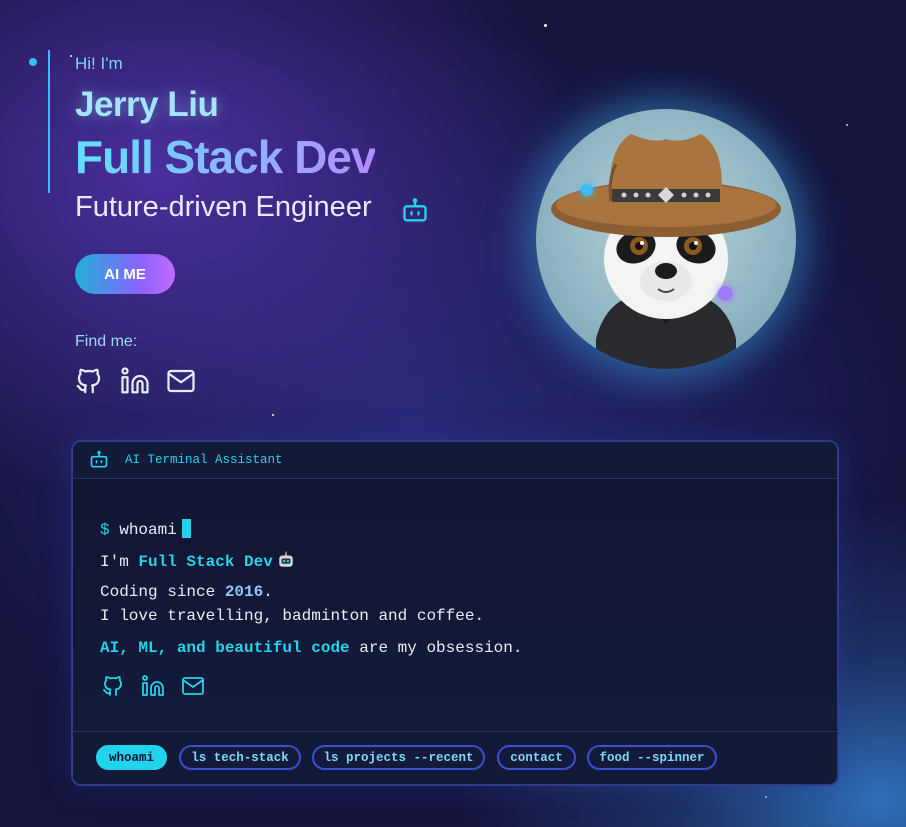 The image size is (906, 827). I want to click on chip-contact: contact, so click(536, 757).